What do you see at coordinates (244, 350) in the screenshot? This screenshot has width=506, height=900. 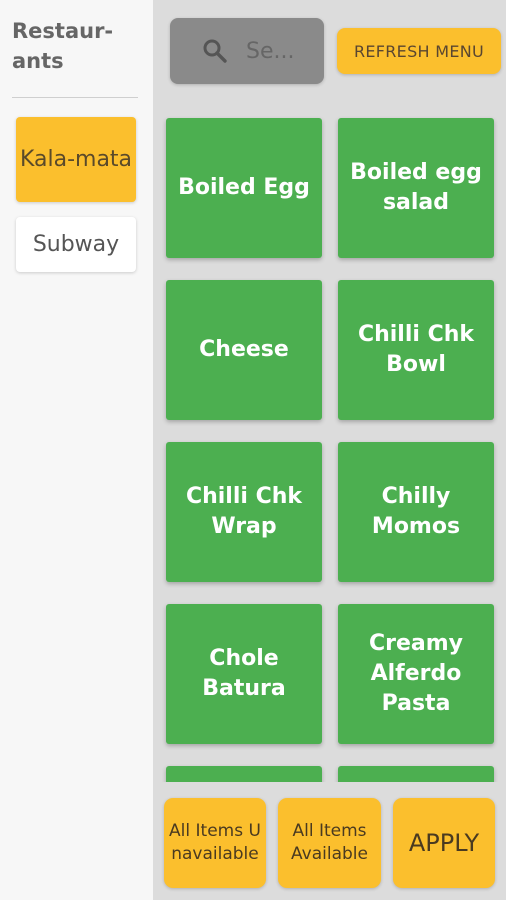 I see `menu-item-card: Cheese` at bounding box center [244, 350].